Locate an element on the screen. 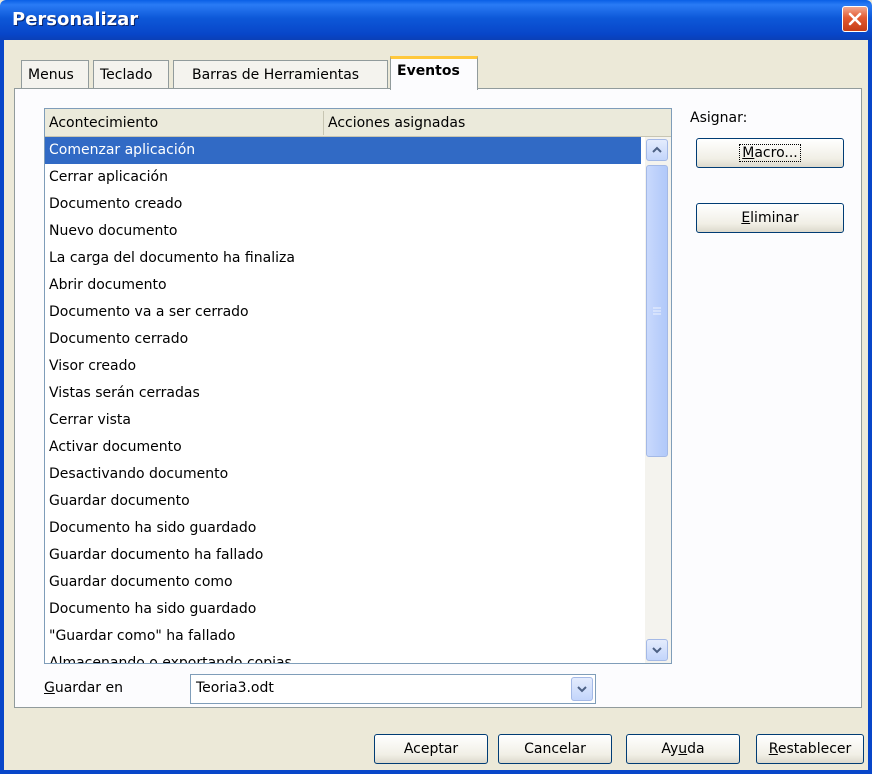 The height and width of the screenshot is (774, 872). window-frame-right is located at coordinates (870, 407).